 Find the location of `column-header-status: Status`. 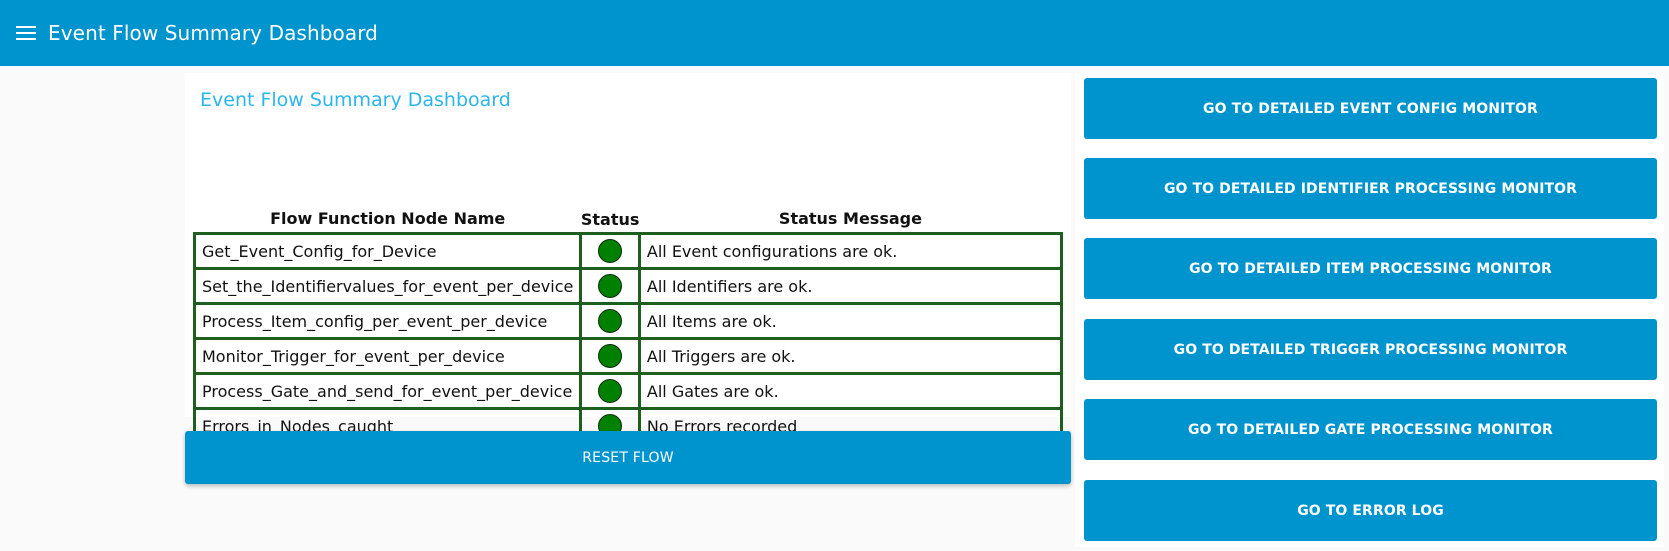

column-header-status: Status is located at coordinates (610, 219).